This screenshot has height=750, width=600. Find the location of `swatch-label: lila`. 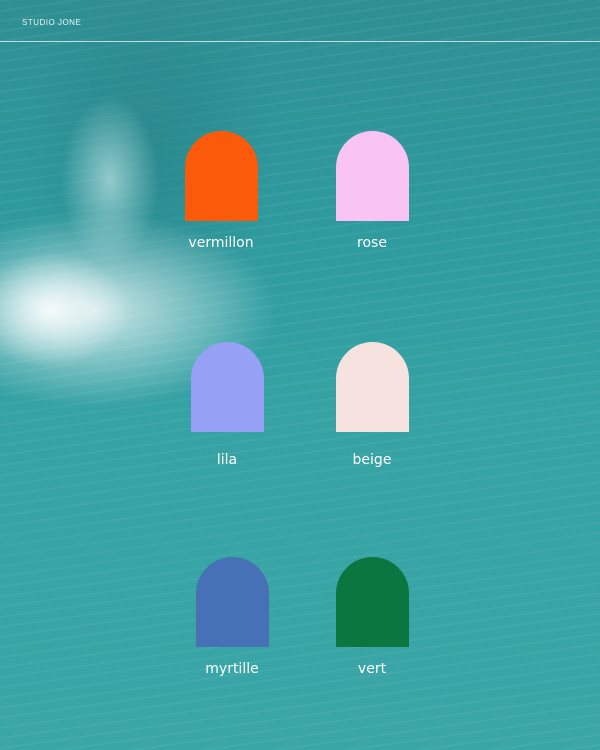

swatch-label: lila is located at coordinates (227, 460).